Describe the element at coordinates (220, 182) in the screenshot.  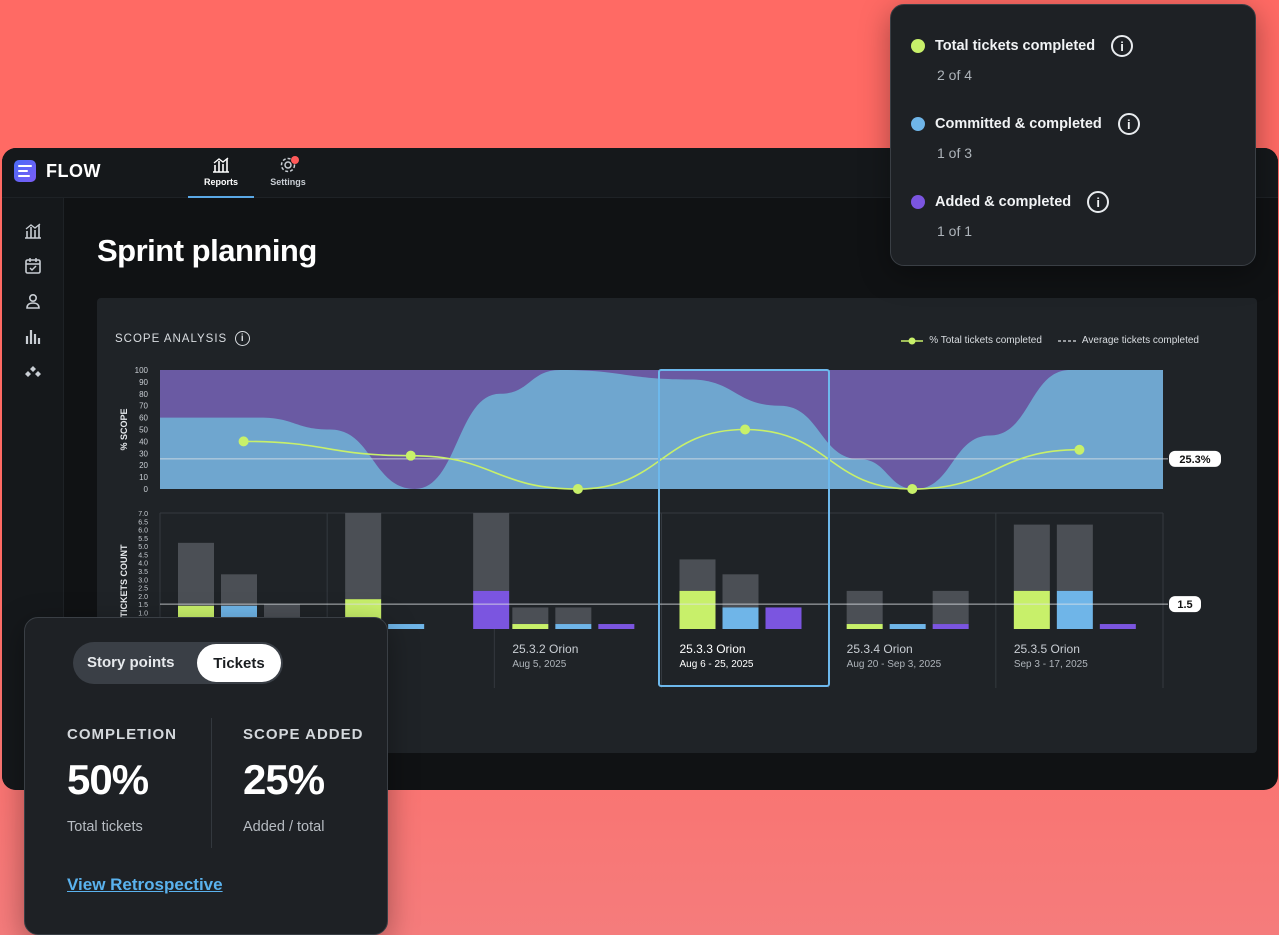
I see `tab-reports-label: Reports` at that location.